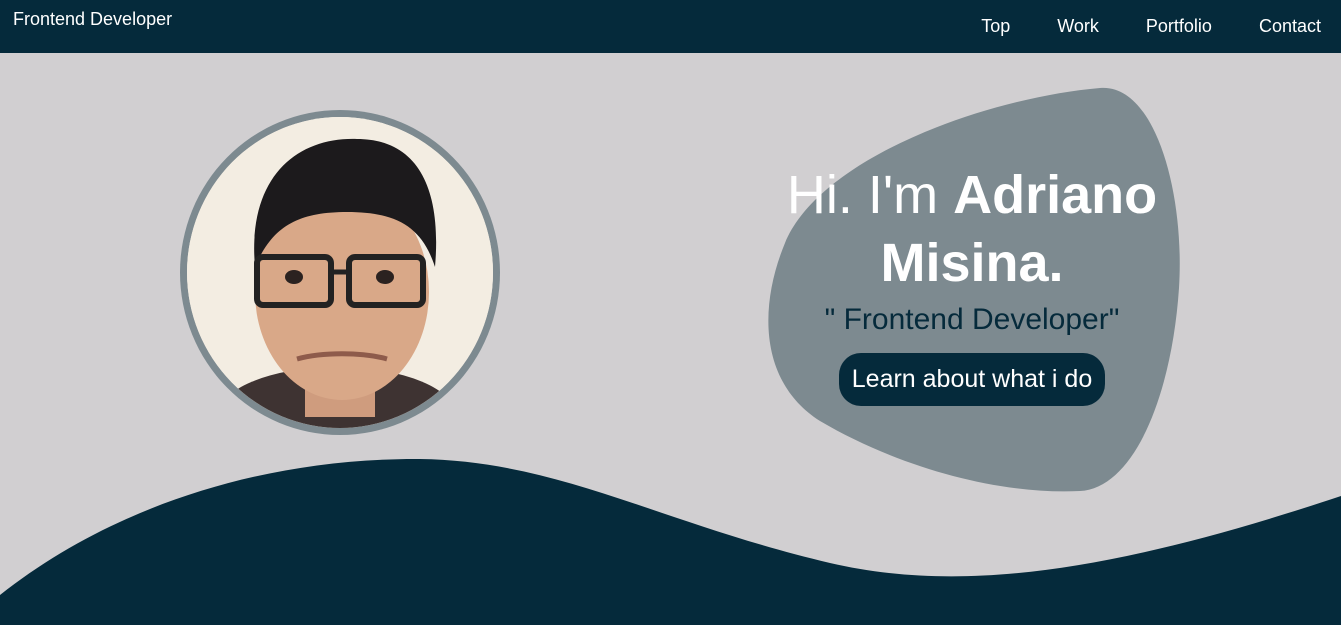 The width and height of the screenshot is (1341, 625). I want to click on nav-link-portfolio: Portfolio, so click(1179, 26).